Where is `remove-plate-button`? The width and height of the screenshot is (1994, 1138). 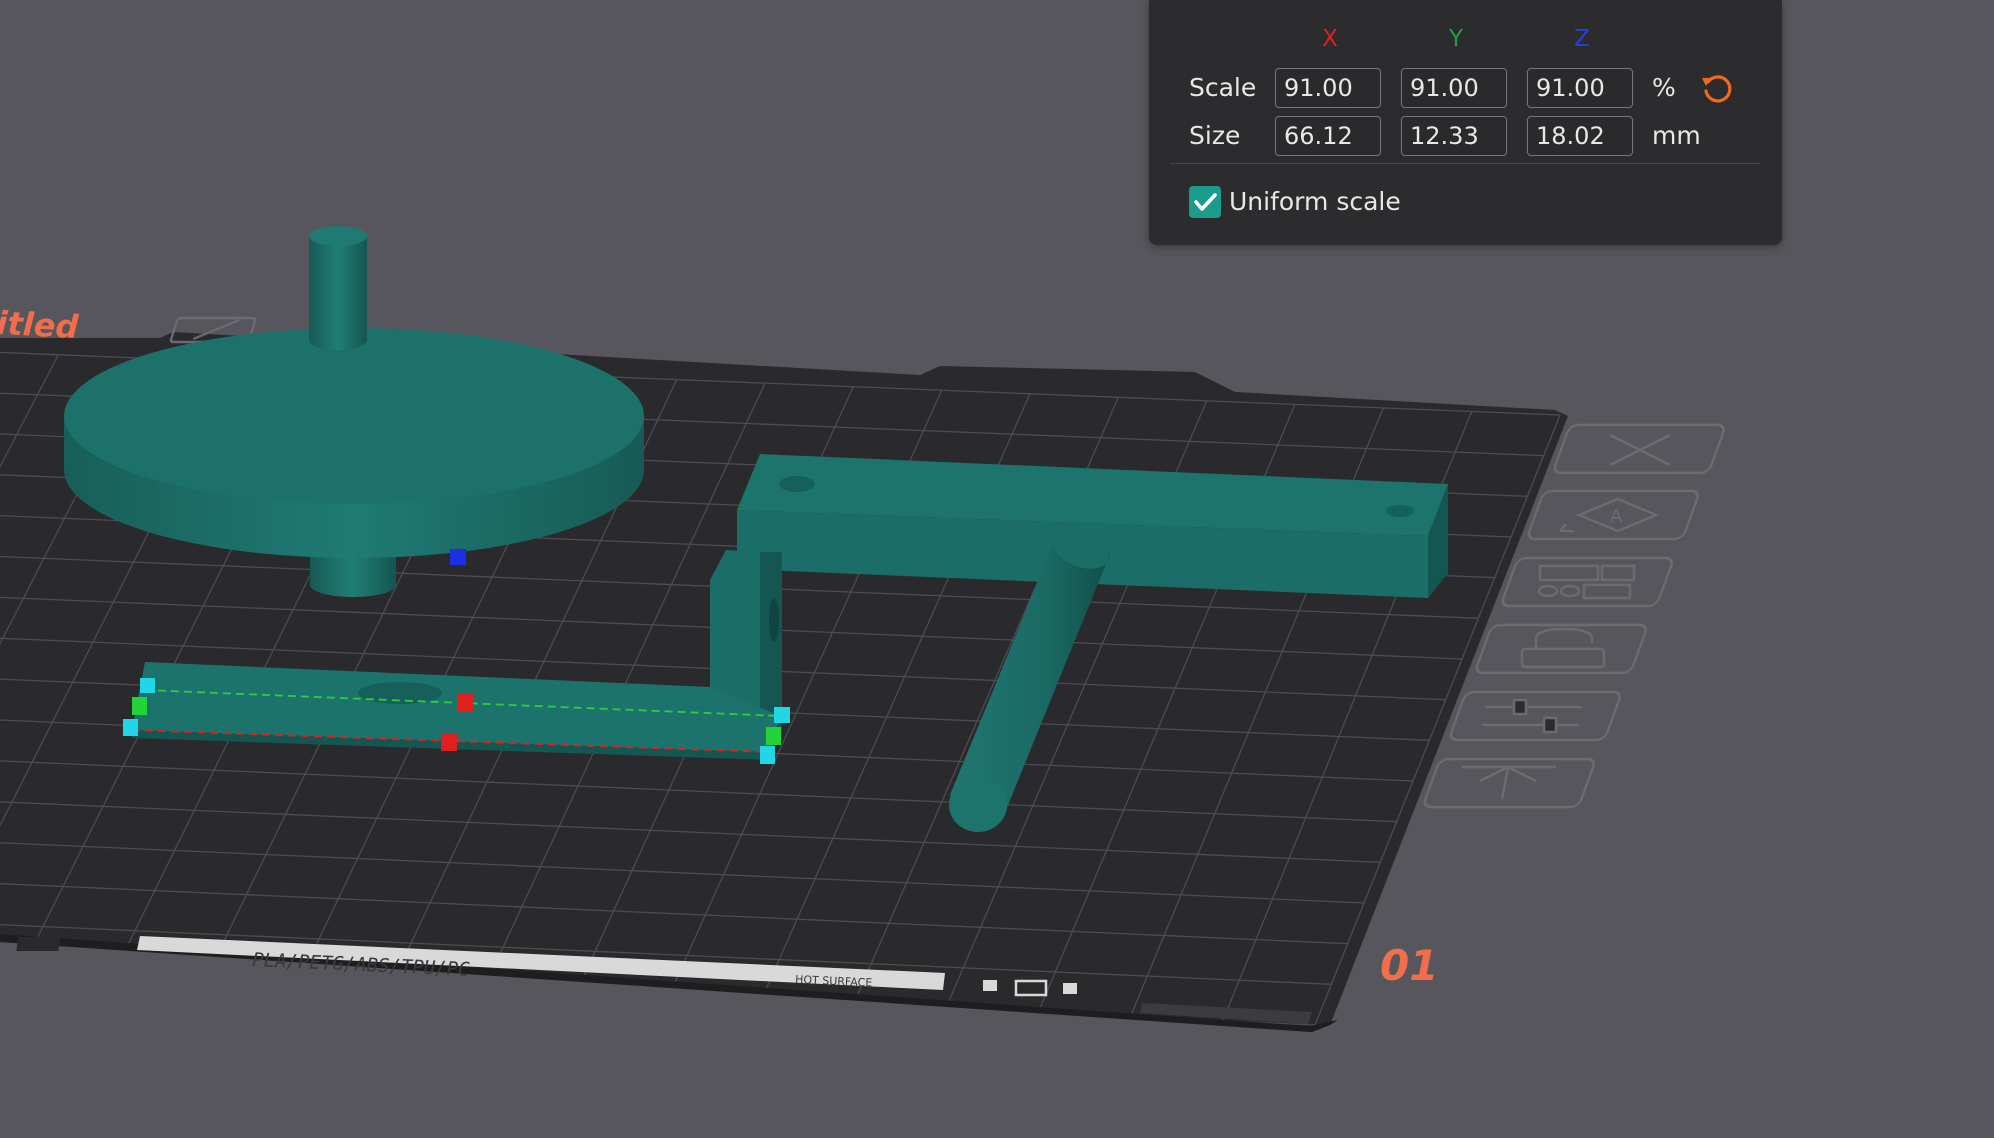
remove-plate-button is located at coordinates (1639, 449).